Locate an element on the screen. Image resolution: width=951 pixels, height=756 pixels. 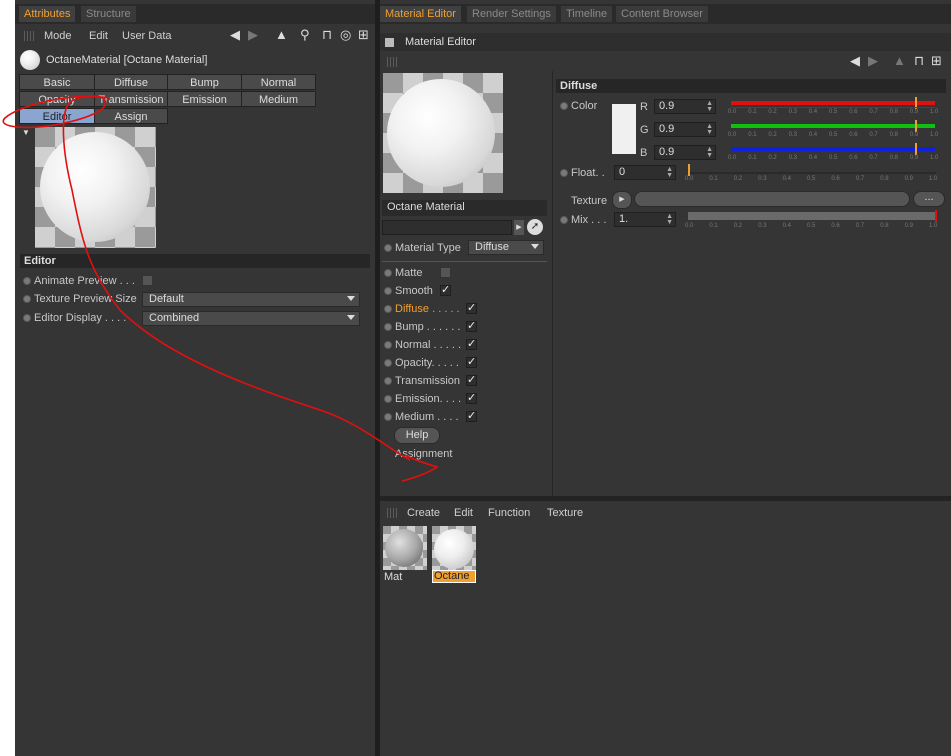
mix-dot is located at coordinates (564, 220).